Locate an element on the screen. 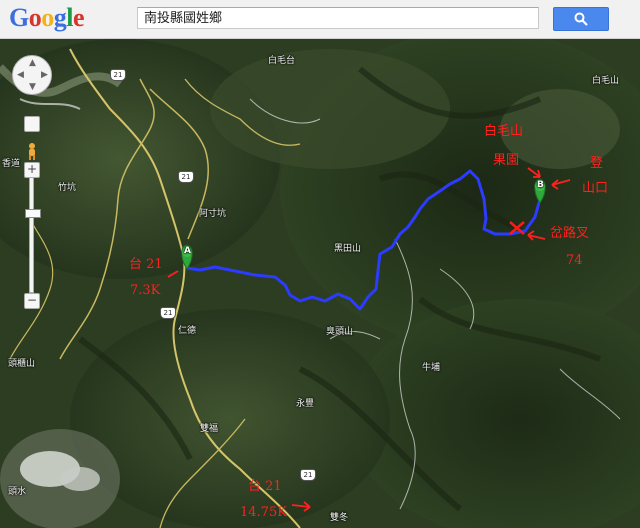 Image resolution: width=640 pixels, height=528 pixels. place-label: 頭櫃山 is located at coordinates (22, 364).